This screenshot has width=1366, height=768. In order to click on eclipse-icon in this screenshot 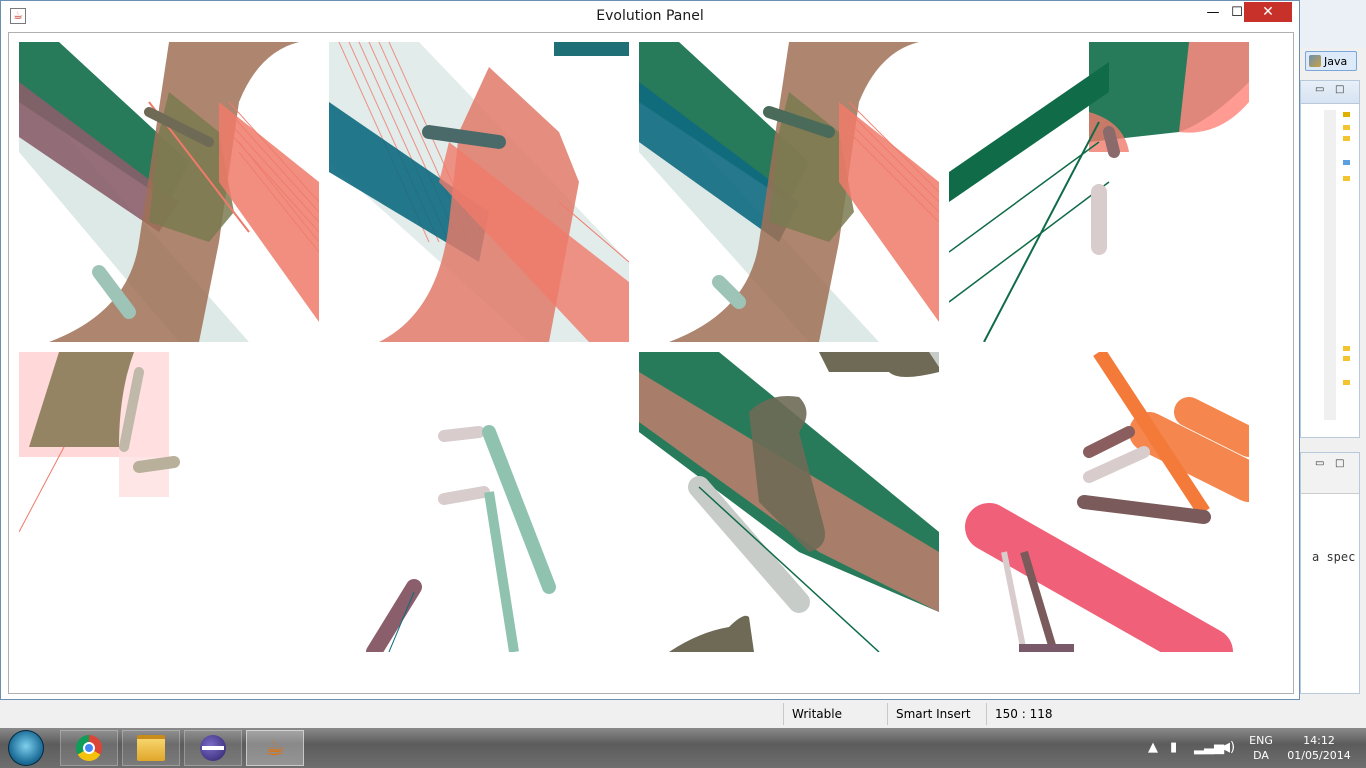, I will do `click(213, 748)`.